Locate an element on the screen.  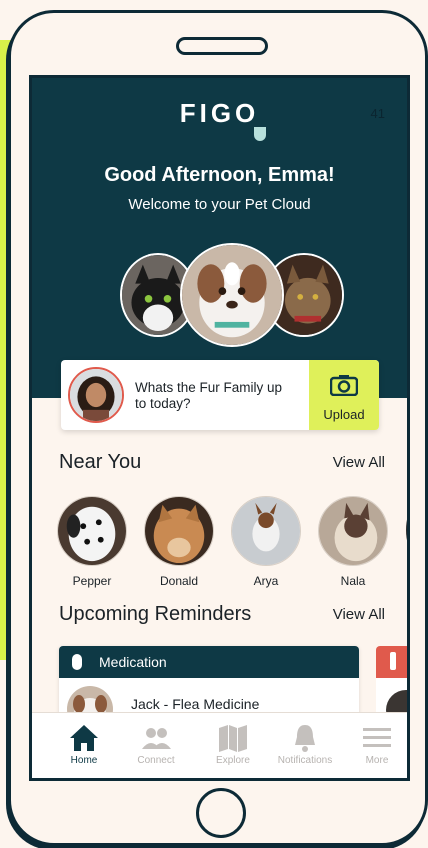
tab-label: Notifications is located at coordinates (305, 760).